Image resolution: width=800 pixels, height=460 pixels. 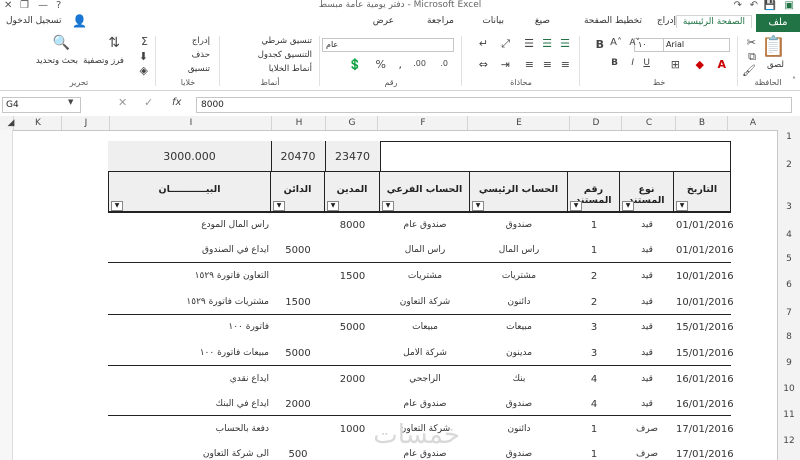 What do you see at coordinates (675, 64) in the screenshot?
I see `borders-icon: ⊞` at bounding box center [675, 64].